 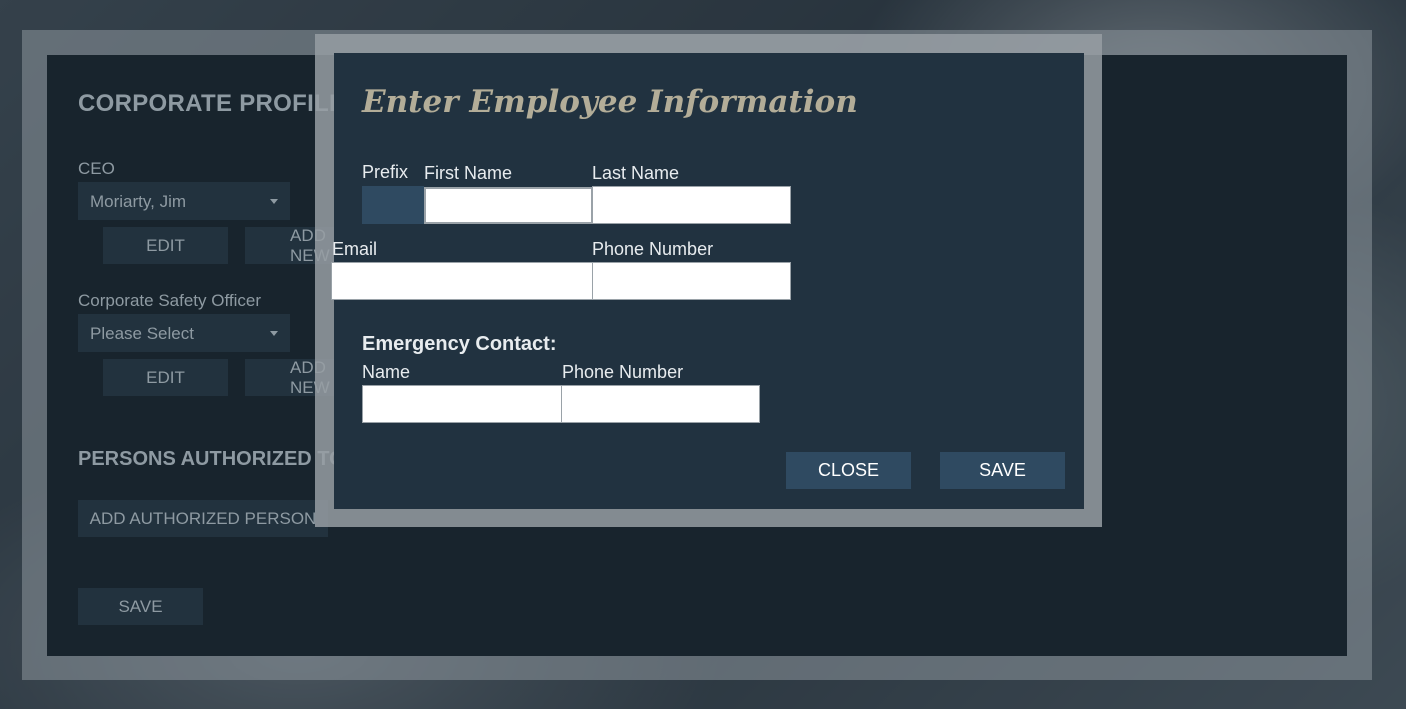 I want to click on safety-officer-edit-button: EDIT, so click(x=165, y=377).